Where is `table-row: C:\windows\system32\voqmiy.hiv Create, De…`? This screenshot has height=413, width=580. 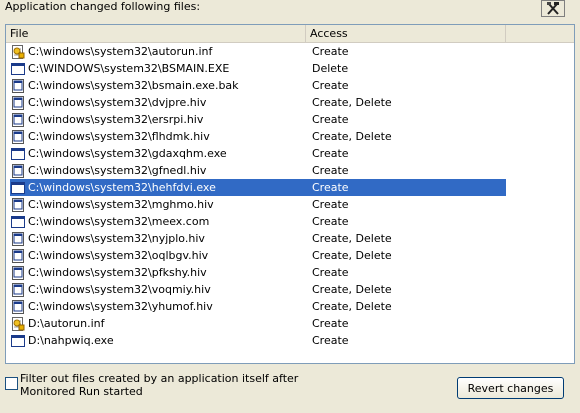
table-row: C:\windows\system32\voqmiy.hiv Create, De… is located at coordinates (290, 289).